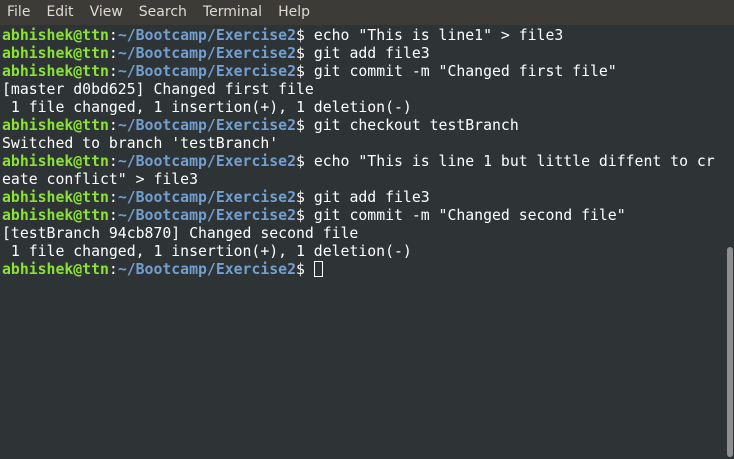  Describe the element at coordinates (140, 143) in the screenshot. I see `output-text: Switched to branch 'testBranch'` at that location.